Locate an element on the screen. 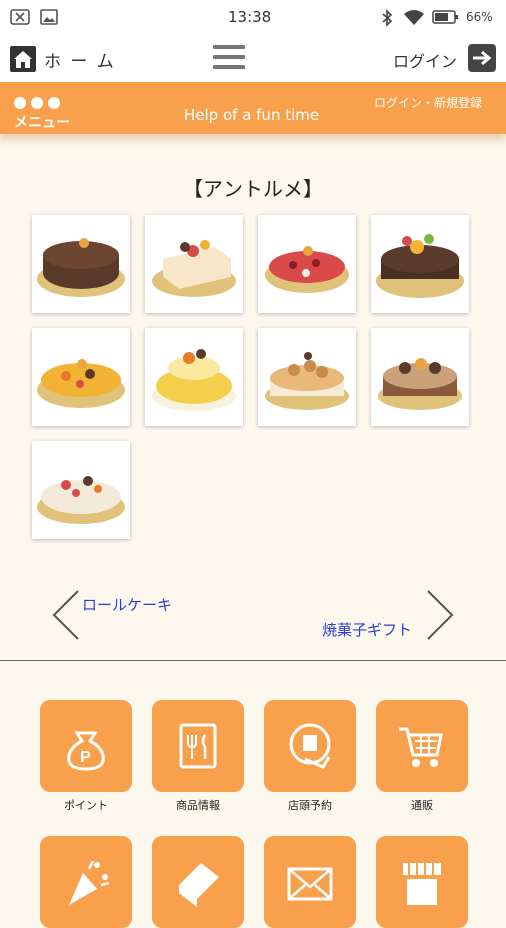 The image size is (506, 928). menu-button: メニュー is located at coordinates (42, 122).